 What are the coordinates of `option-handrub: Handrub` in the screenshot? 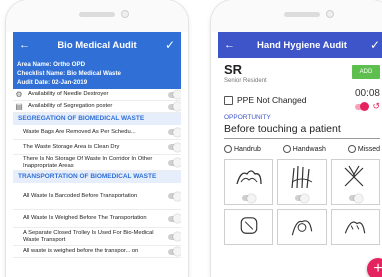 It's located at (242, 149).